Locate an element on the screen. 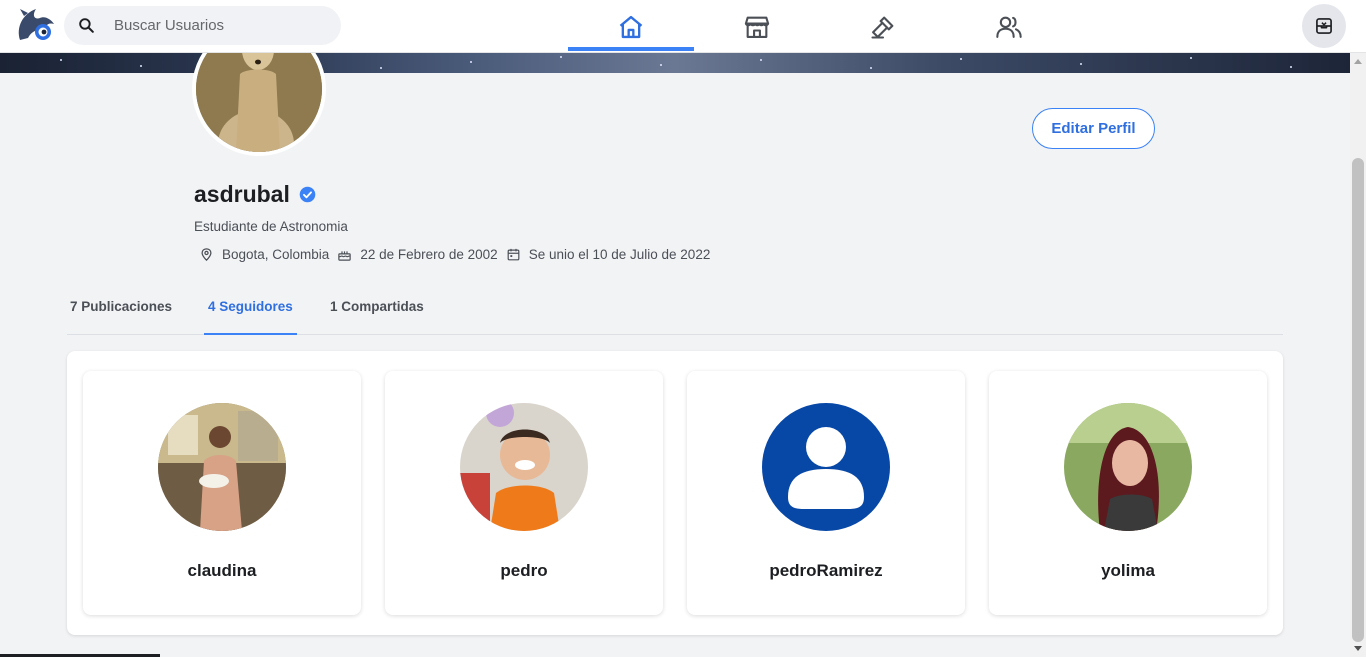  home-icon is located at coordinates (631, 26).